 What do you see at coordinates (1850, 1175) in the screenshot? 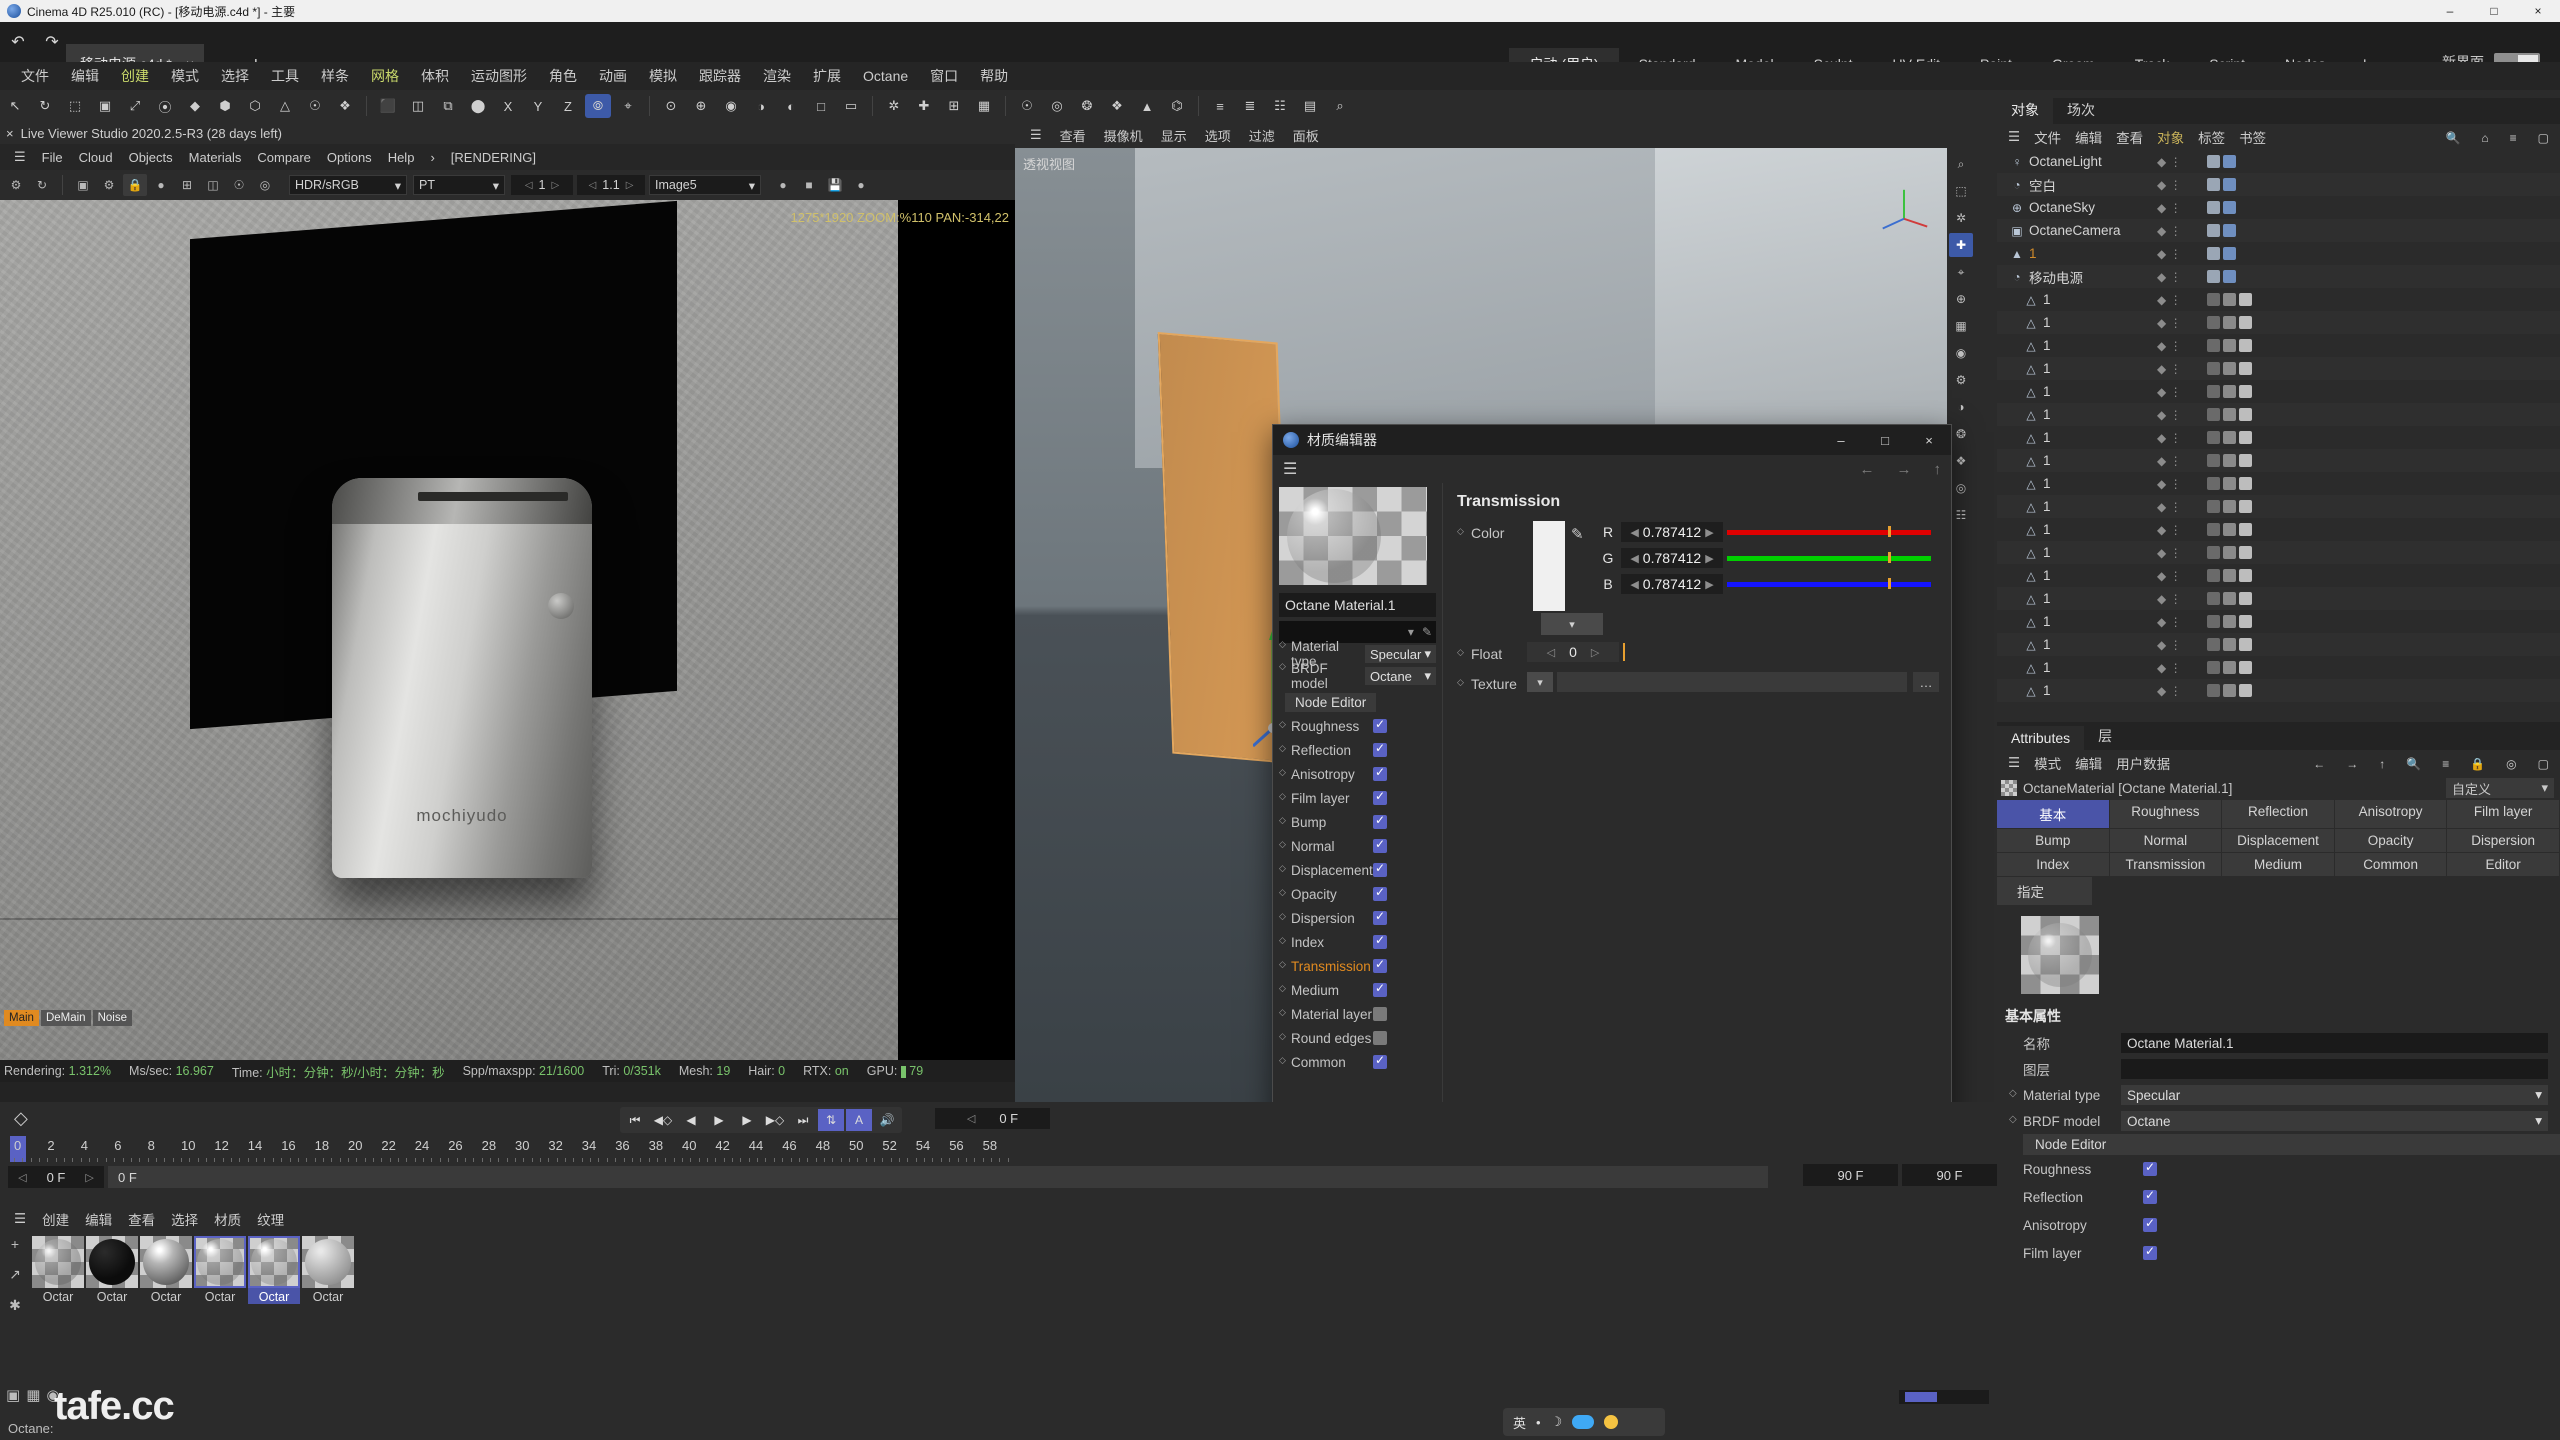
I see `range-end-field-1: 90 F` at bounding box center [1850, 1175].